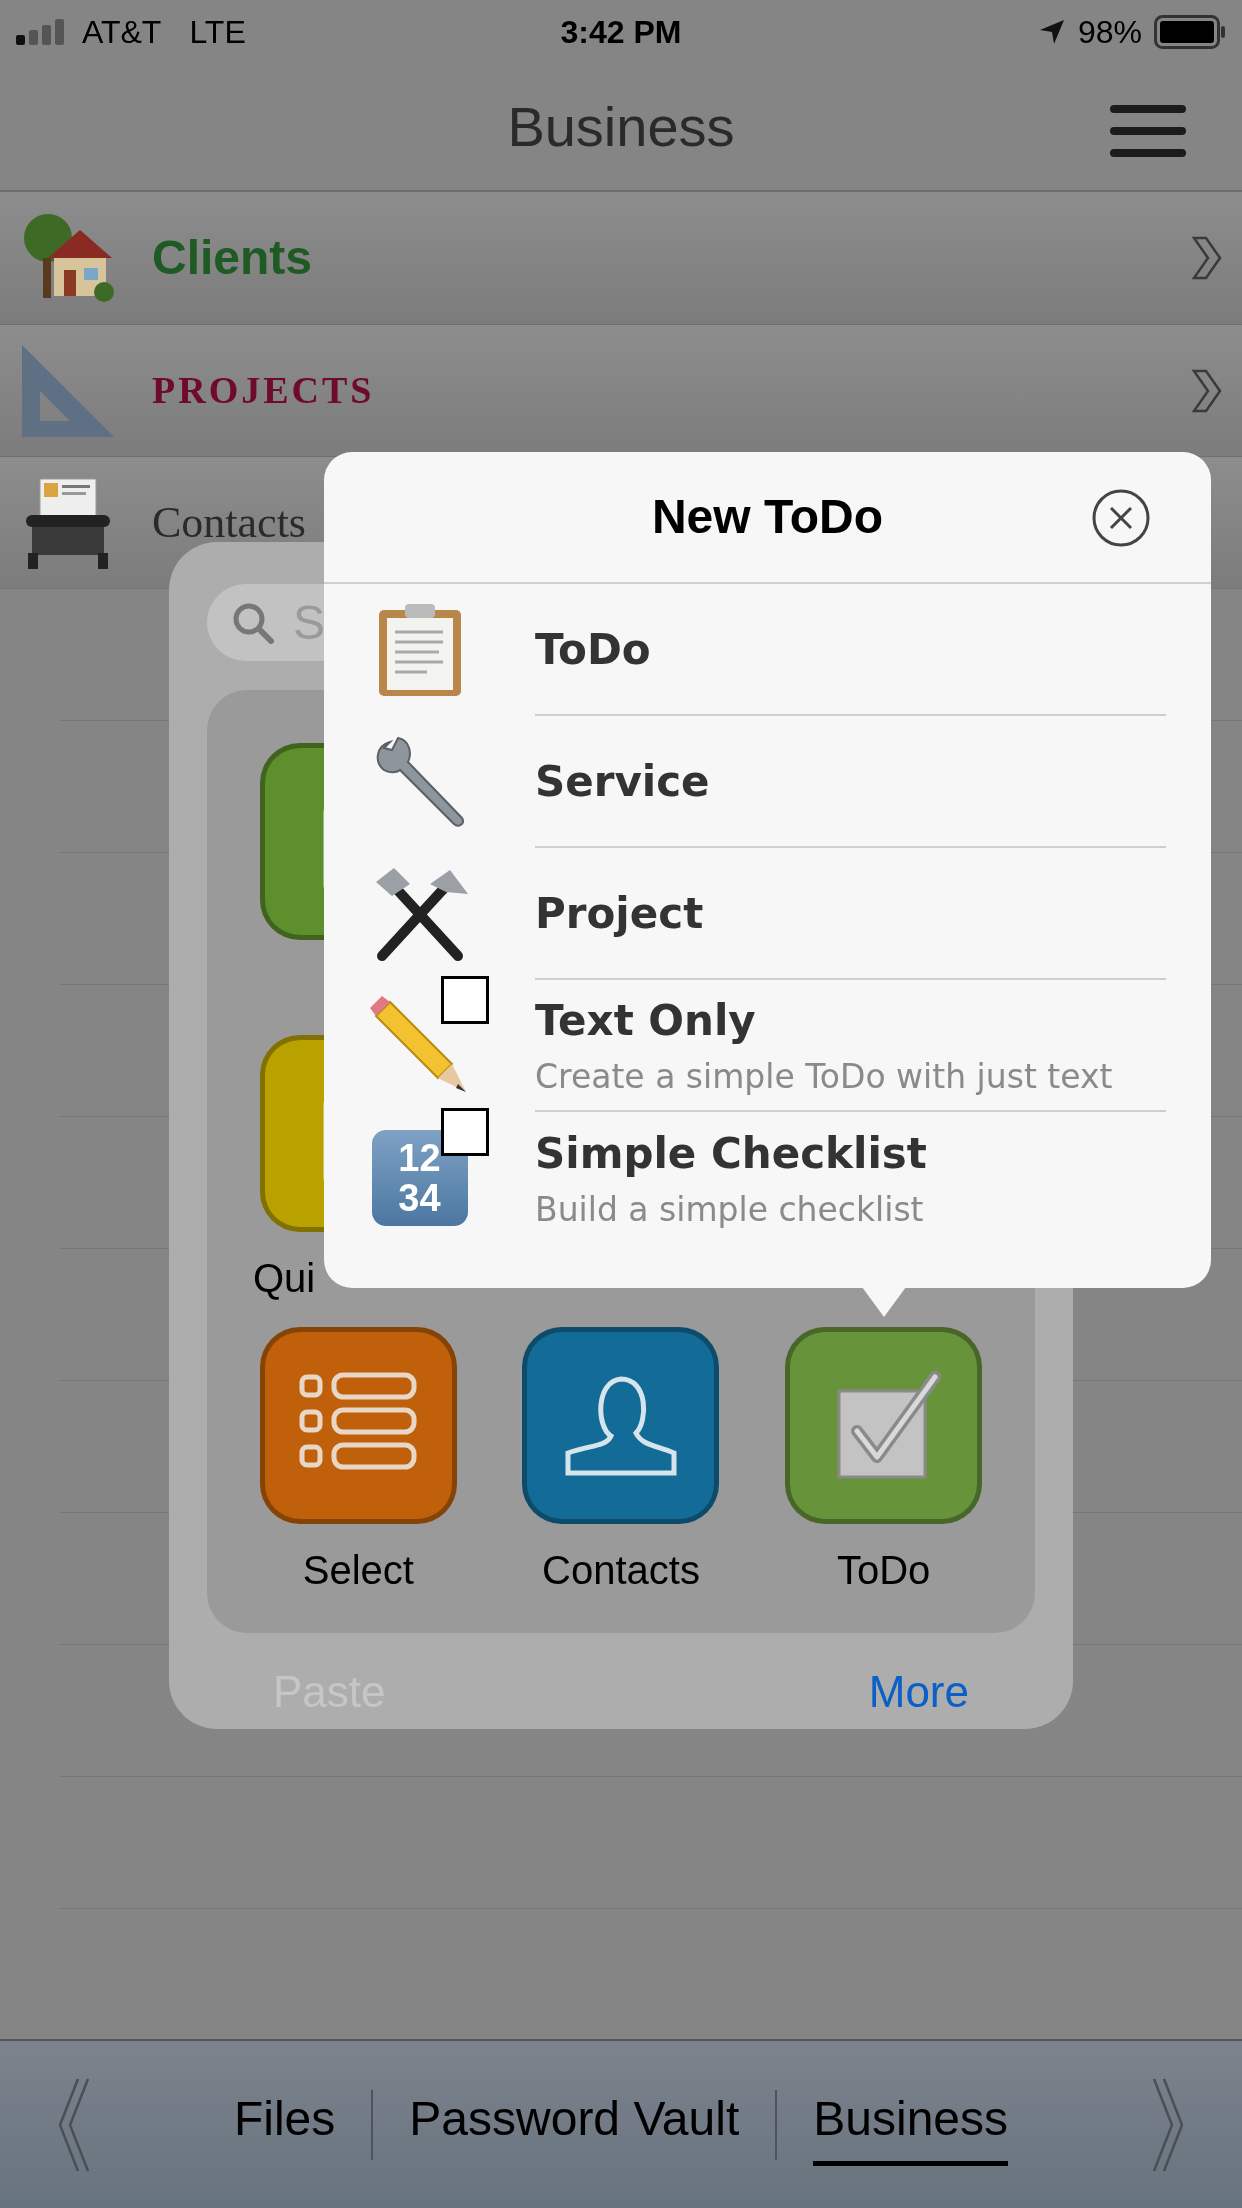 The image size is (1242, 2208). I want to click on clock: 3:42 PM, so click(621, 32).